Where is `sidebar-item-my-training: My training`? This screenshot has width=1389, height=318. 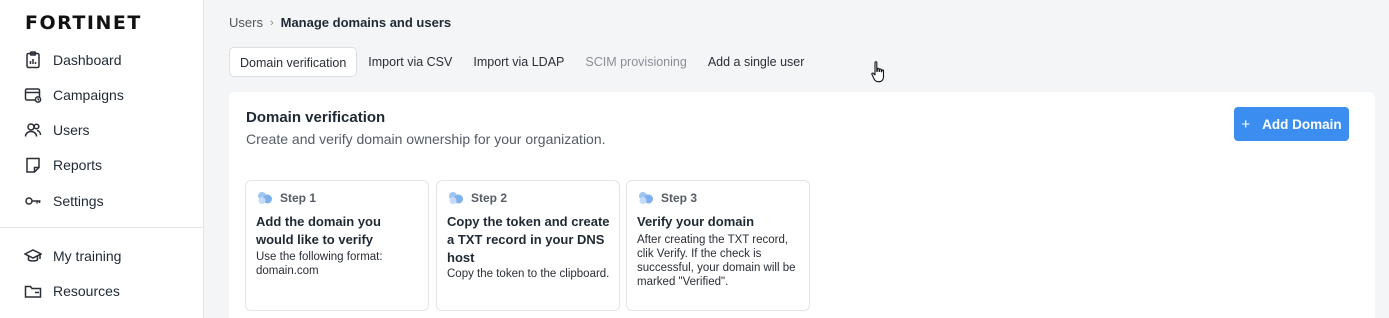
sidebar-item-my-training: My training is located at coordinates (72, 256).